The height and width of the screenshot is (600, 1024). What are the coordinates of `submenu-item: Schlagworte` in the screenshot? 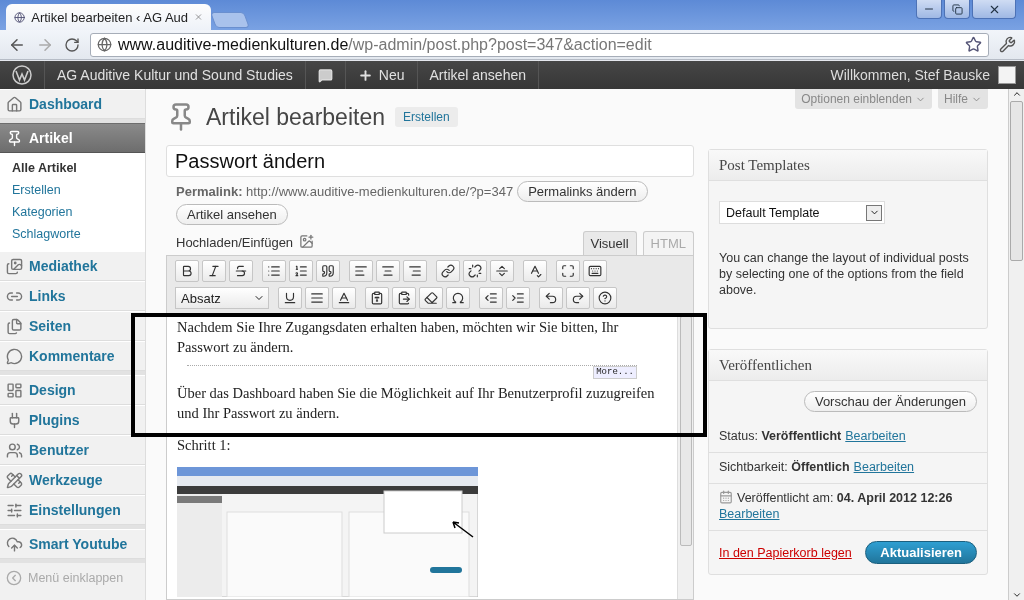 It's located at (72, 234).